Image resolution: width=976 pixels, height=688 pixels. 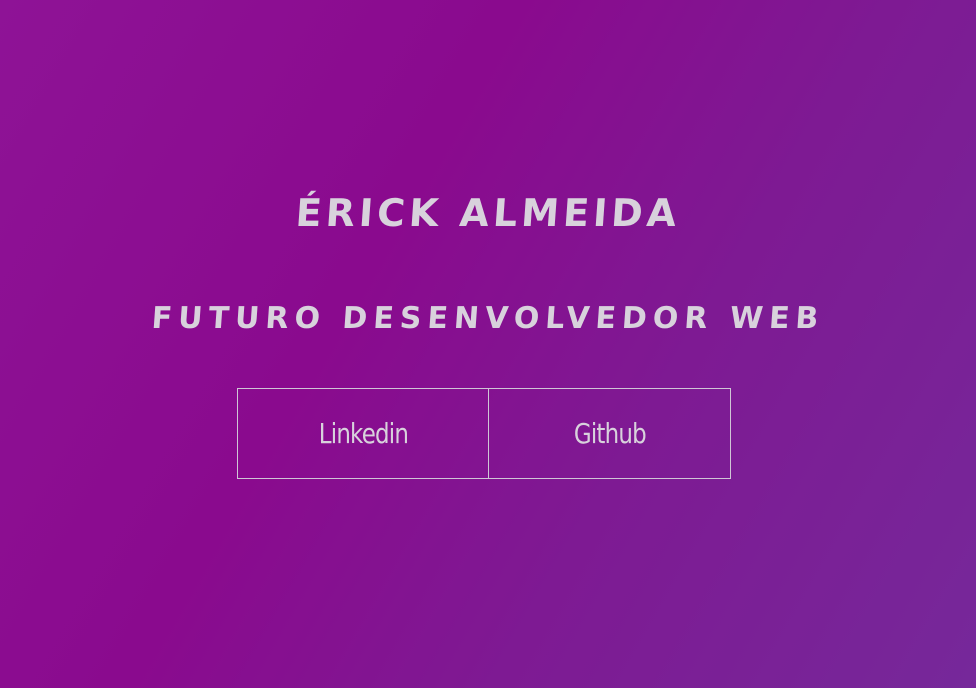 What do you see at coordinates (488, 213) in the screenshot?
I see `page-title: ÉRICK ALMEIDA` at bounding box center [488, 213].